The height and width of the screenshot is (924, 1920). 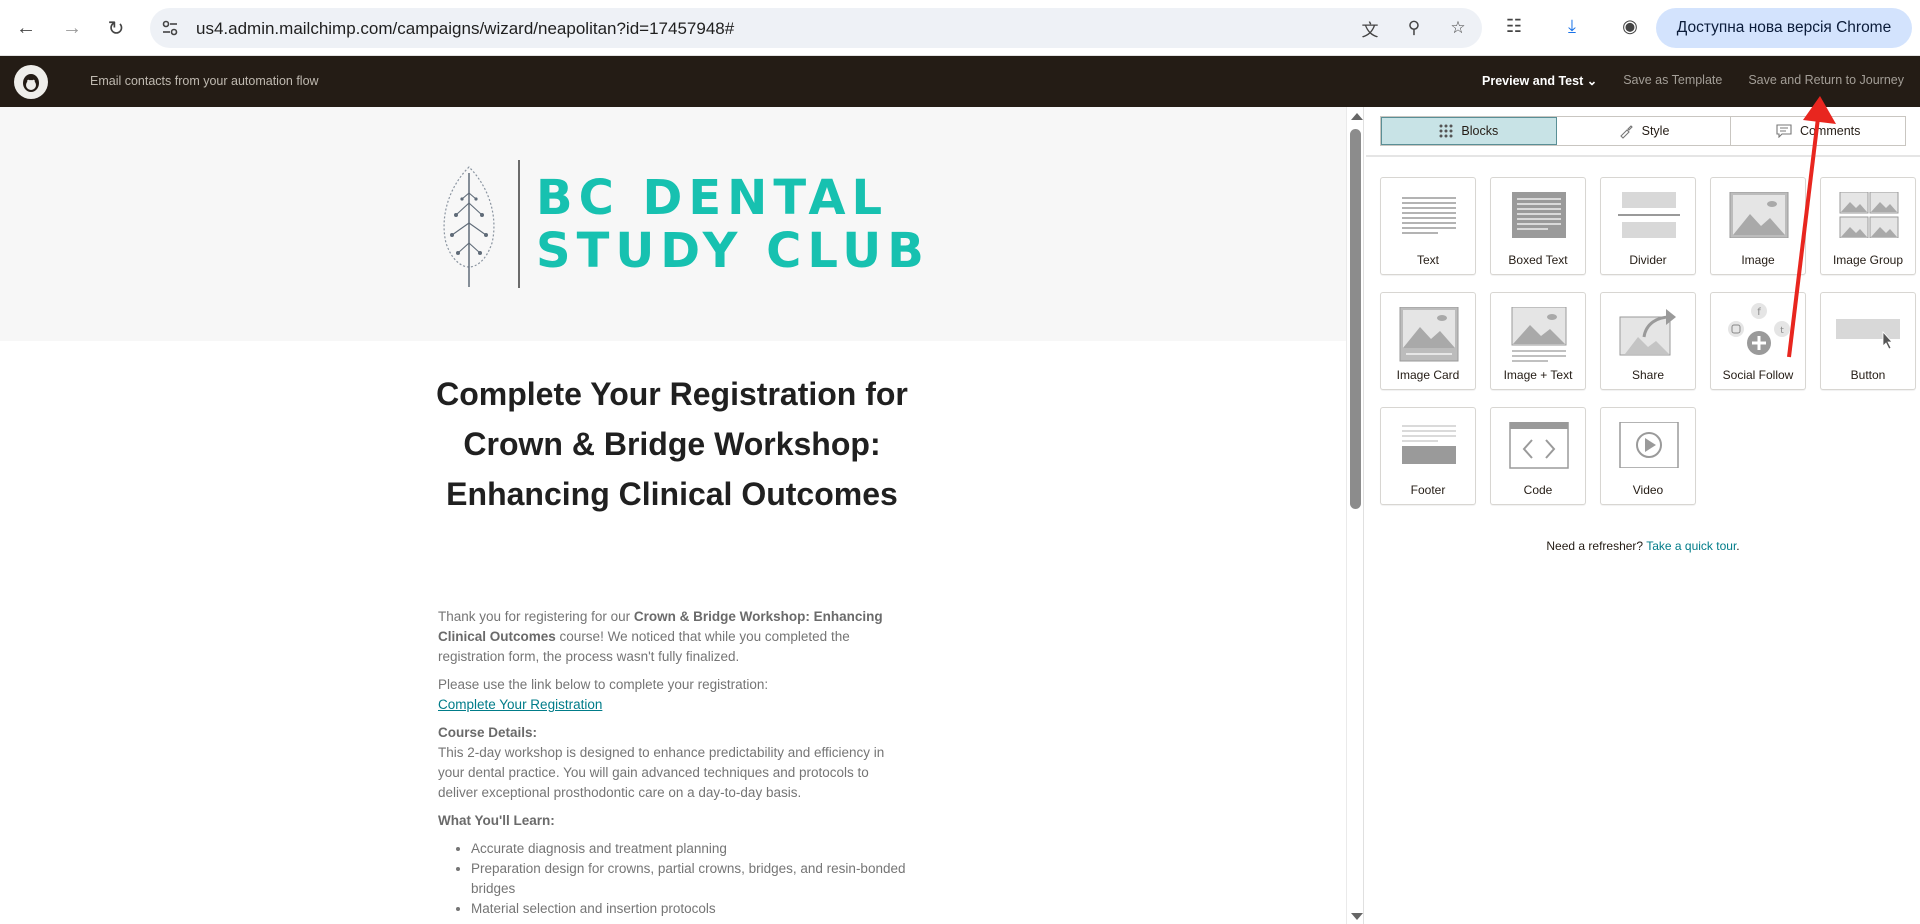 I want to click on complete-registration-link: Complete Your Registration, so click(x=520, y=704).